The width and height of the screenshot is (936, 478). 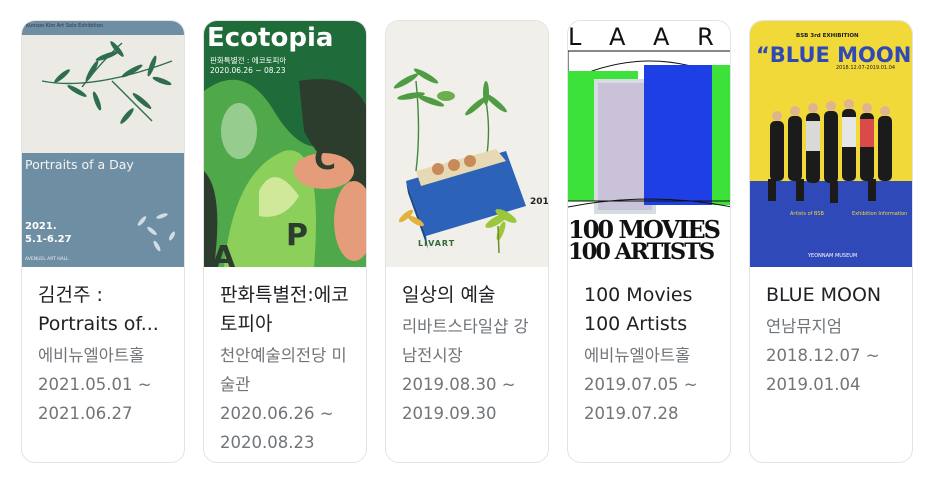 I want to click on exhibition-end-date: 2021.06.27, so click(x=85, y=413).